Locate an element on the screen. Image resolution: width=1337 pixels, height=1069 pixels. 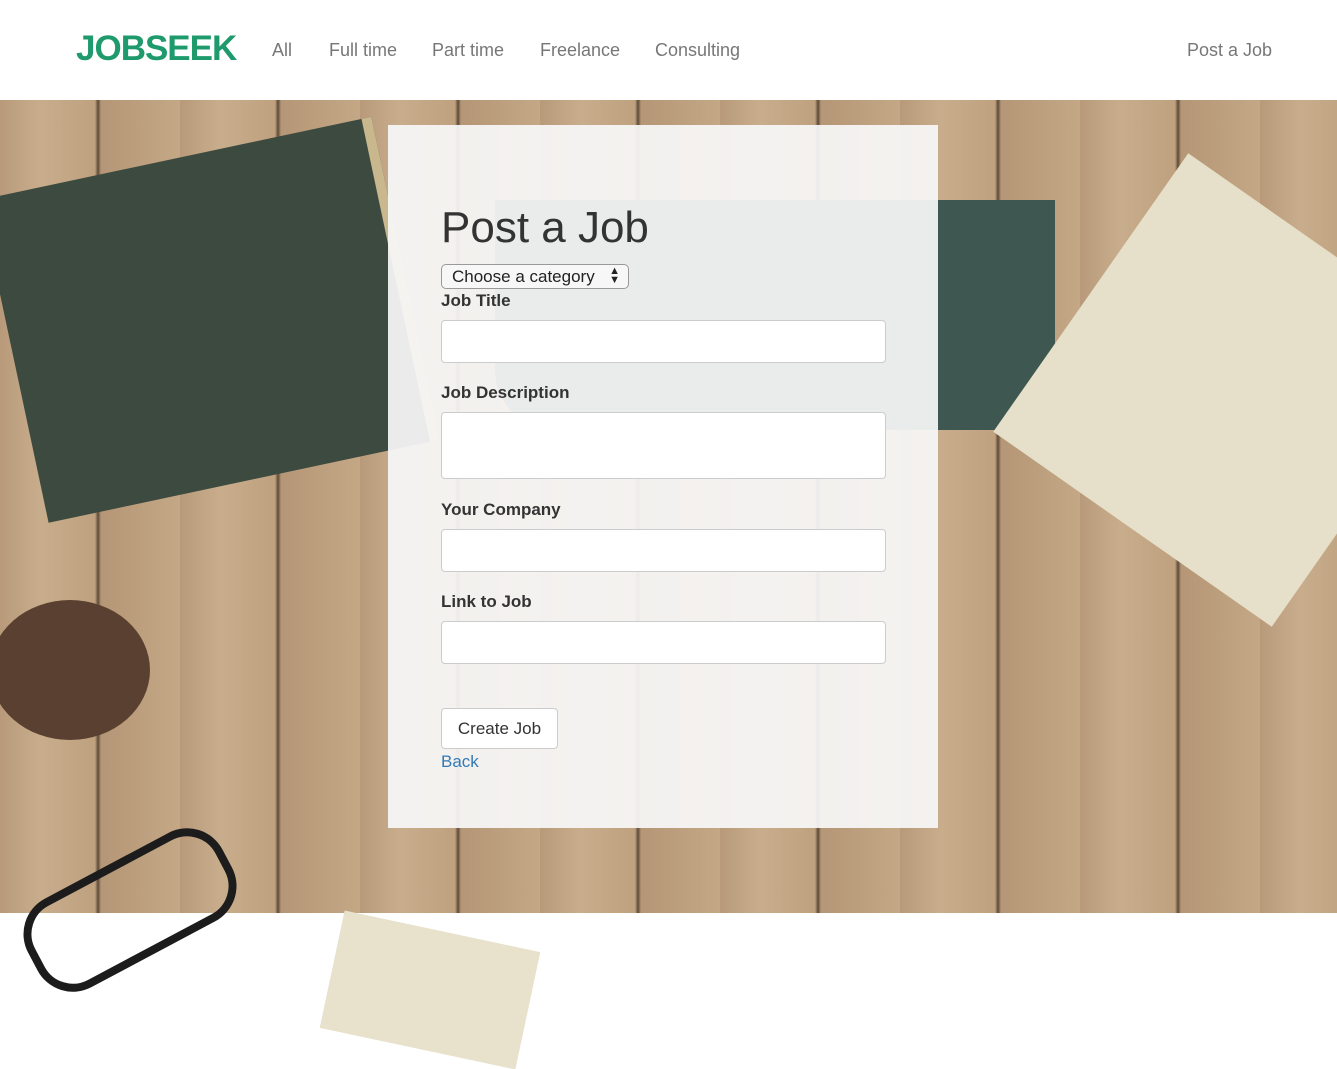
page-title: Post a Job is located at coordinates (545, 227).